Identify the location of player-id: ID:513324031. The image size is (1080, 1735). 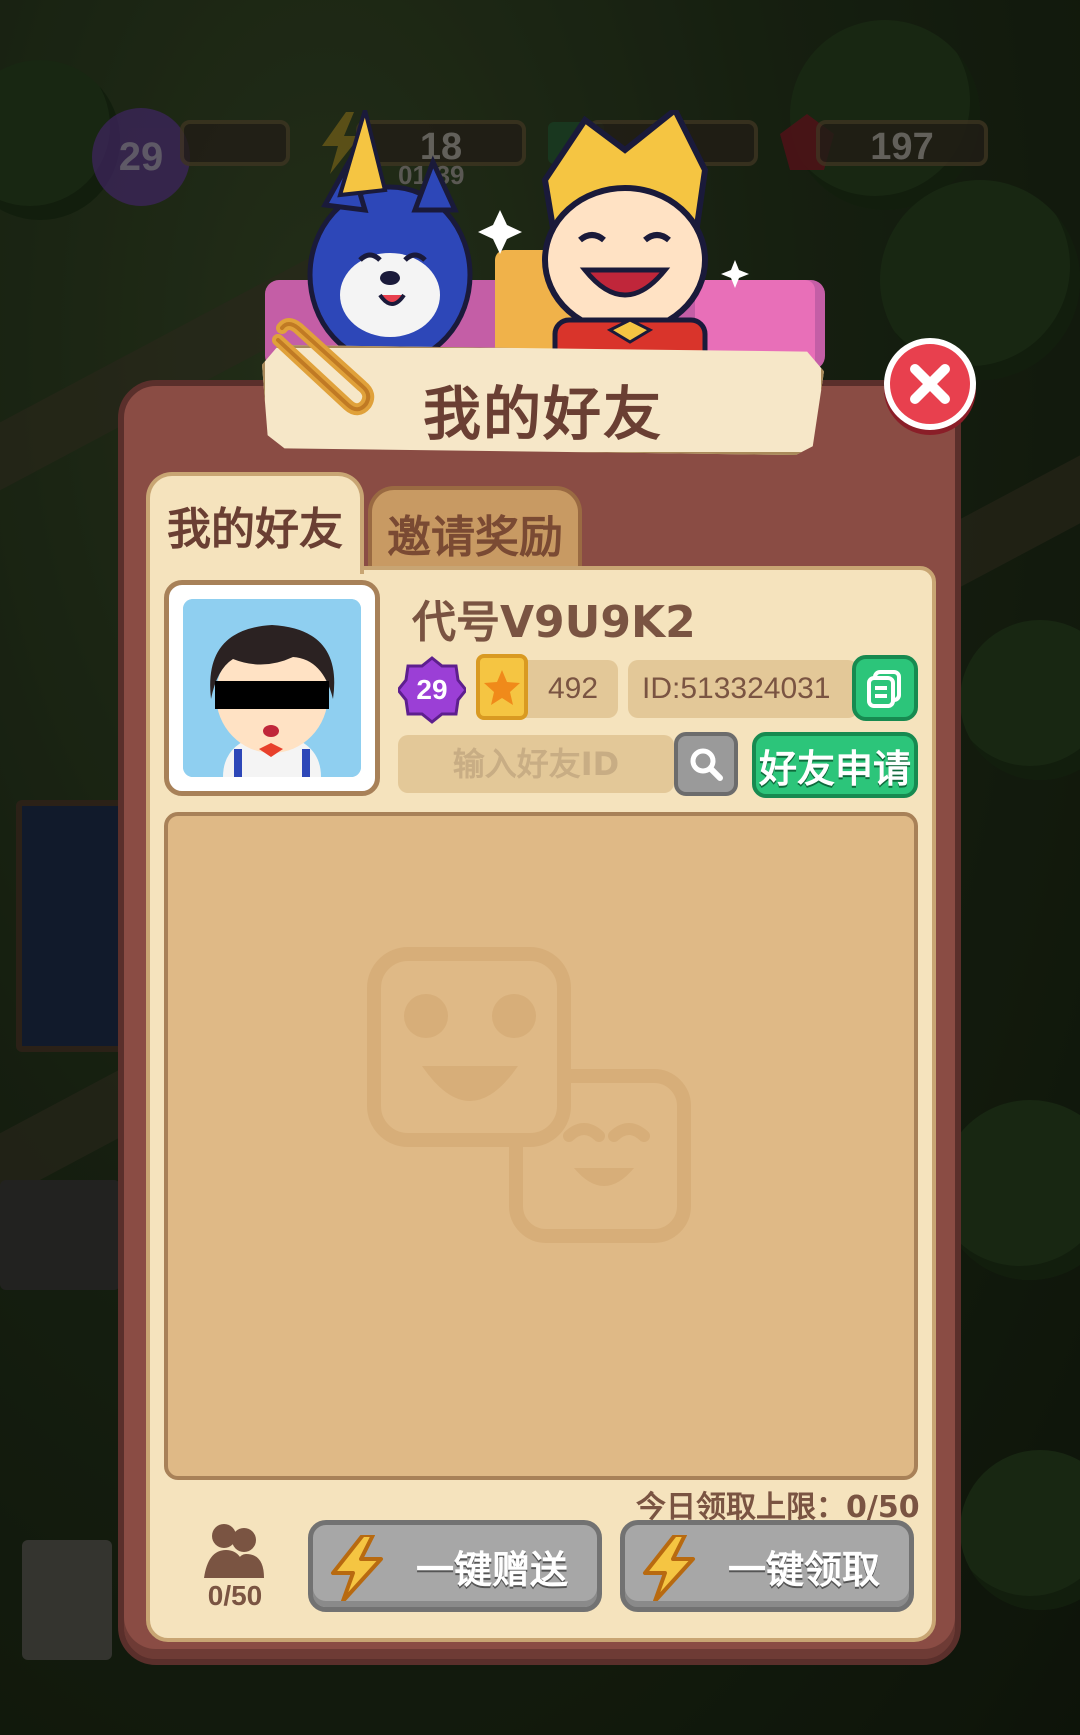
(736, 688).